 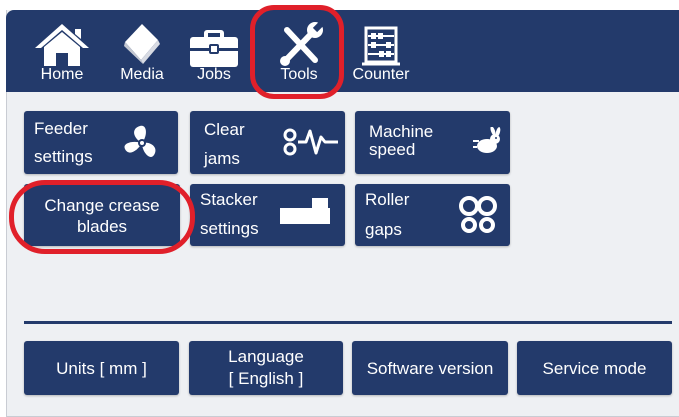 What do you see at coordinates (302, 43) in the screenshot?
I see `tools-icon` at bounding box center [302, 43].